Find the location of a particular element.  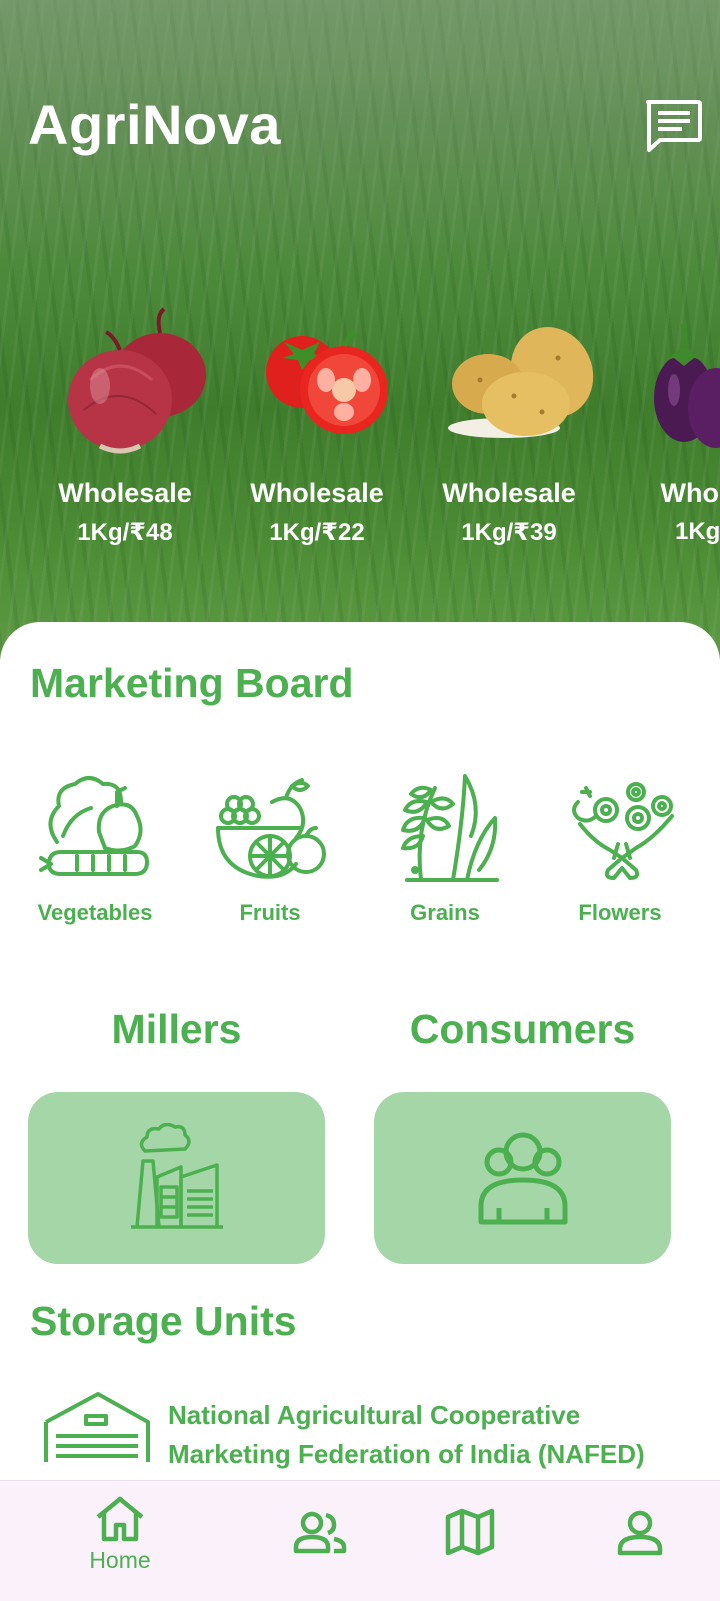

chat-icon is located at coordinates (673, 126).